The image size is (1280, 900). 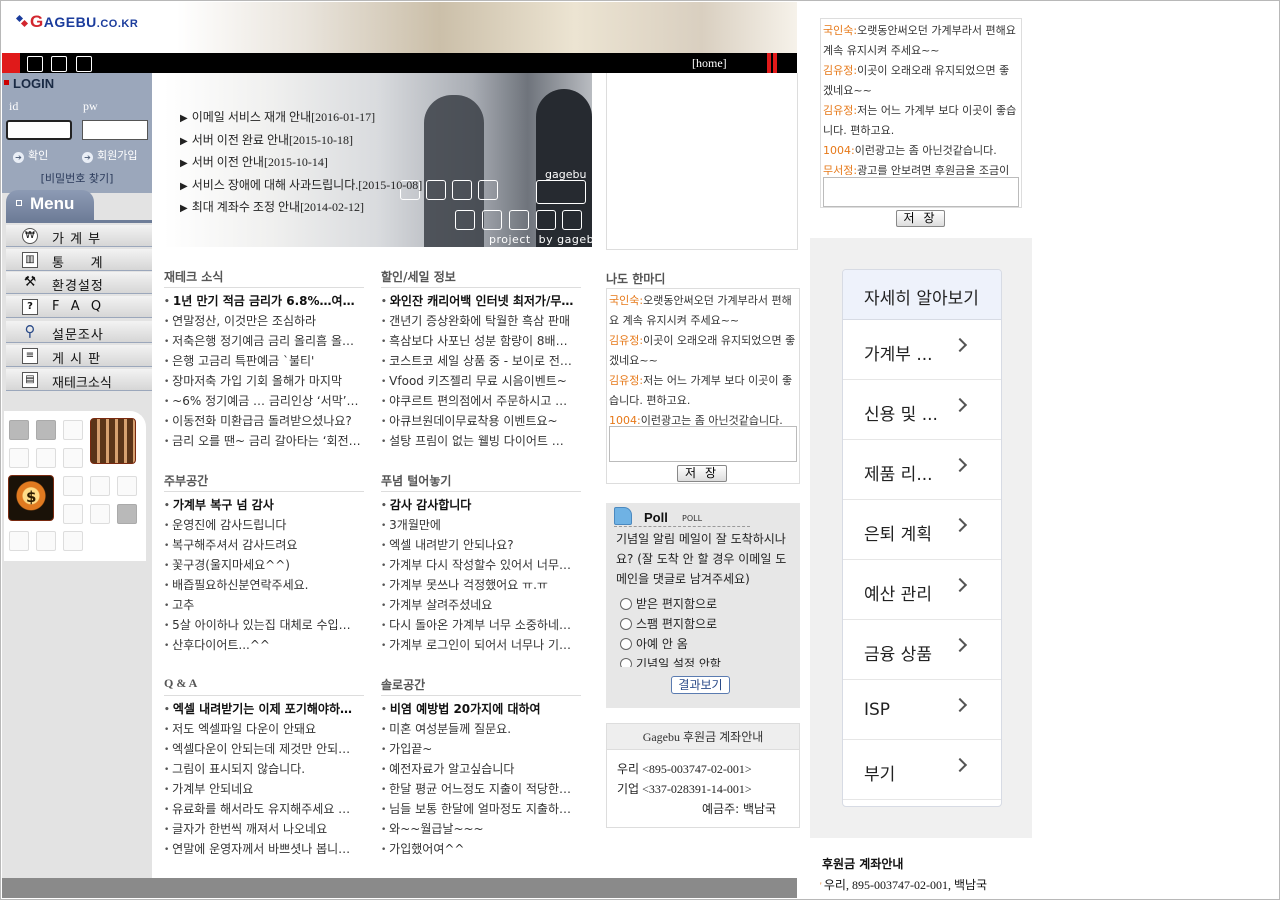 I want to click on list-item: 가입했어여^^, so click(x=481, y=850).